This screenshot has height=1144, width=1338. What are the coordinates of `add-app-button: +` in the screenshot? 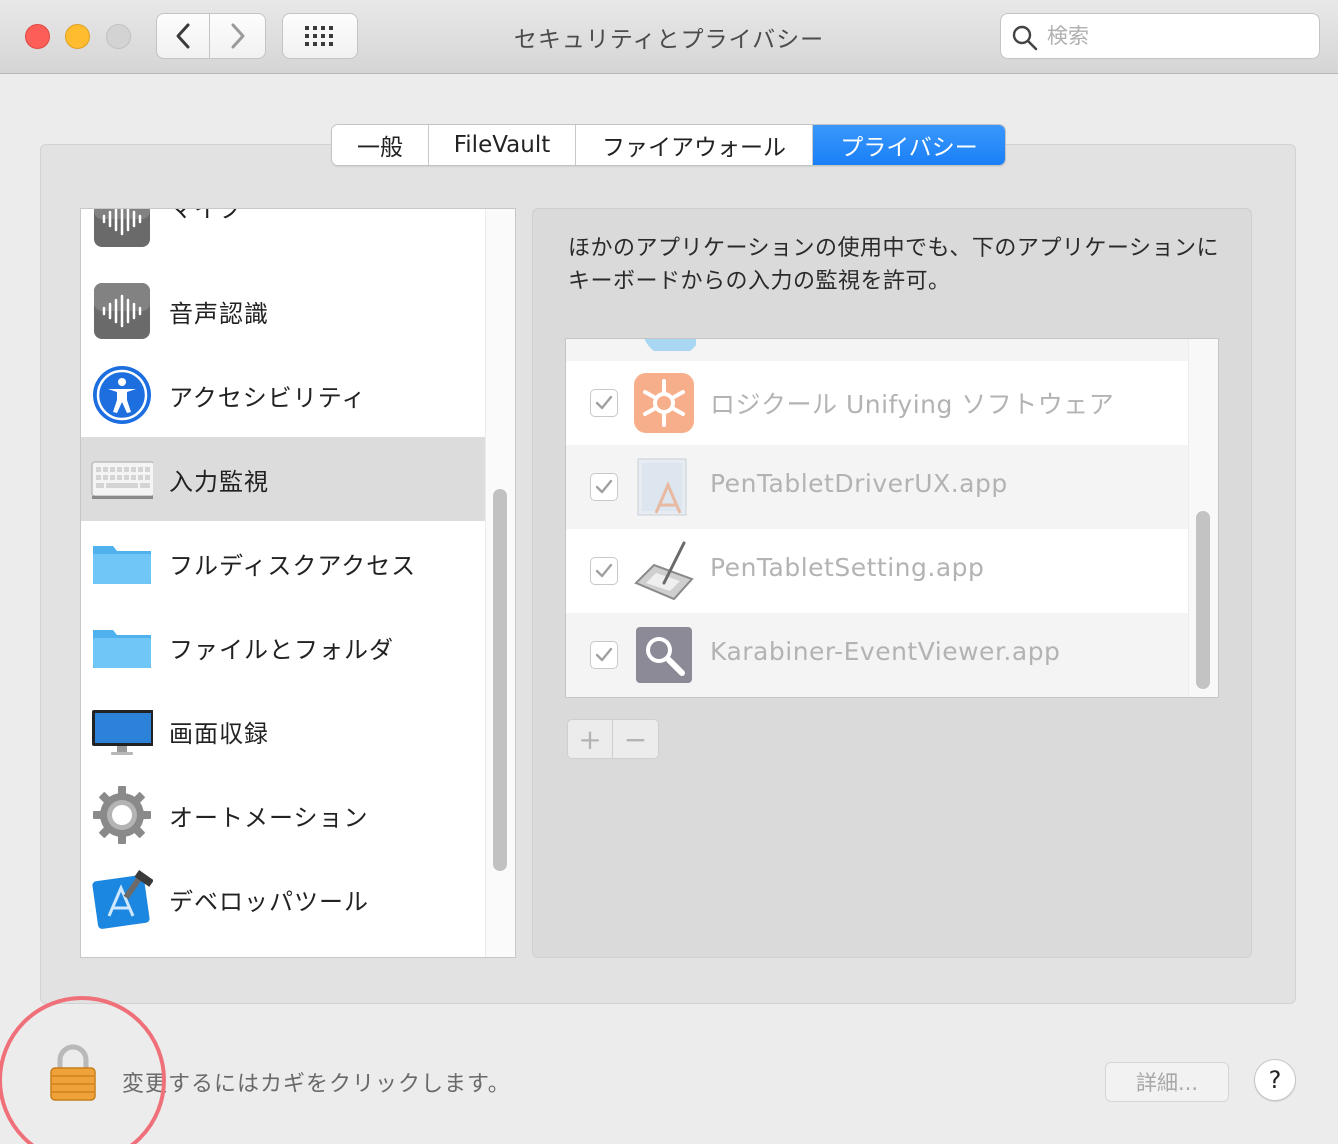 It's located at (590, 739).